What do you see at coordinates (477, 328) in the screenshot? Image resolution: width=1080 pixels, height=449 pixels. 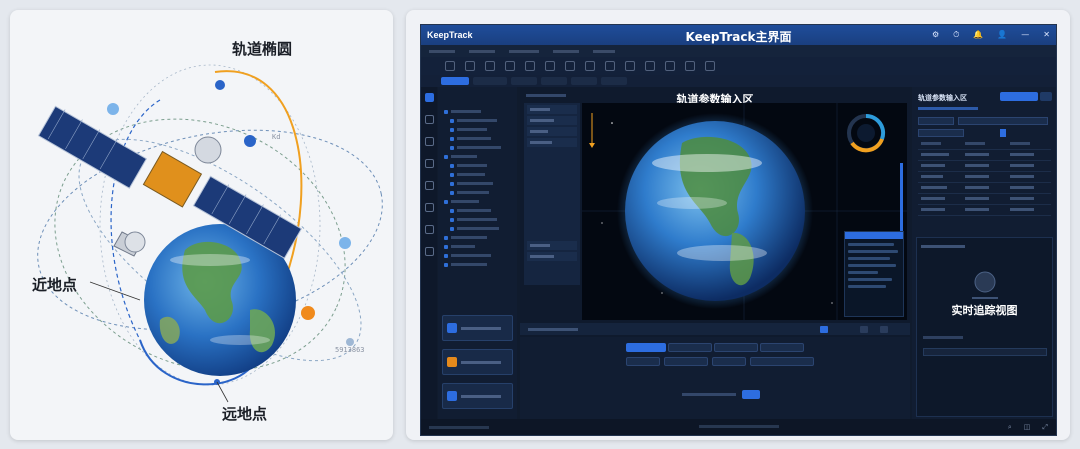 I see `action-card-add` at bounding box center [477, 328].